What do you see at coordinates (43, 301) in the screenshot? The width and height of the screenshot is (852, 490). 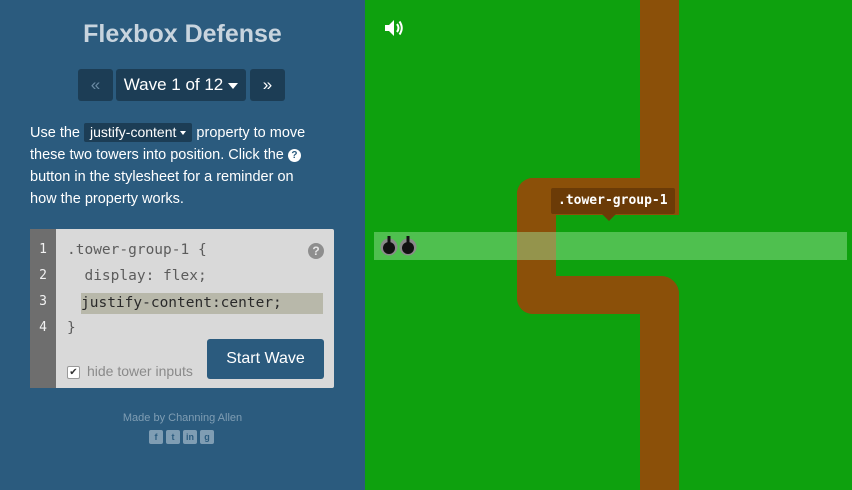 I see `line-number: 3` at bounding box center [43, 301].